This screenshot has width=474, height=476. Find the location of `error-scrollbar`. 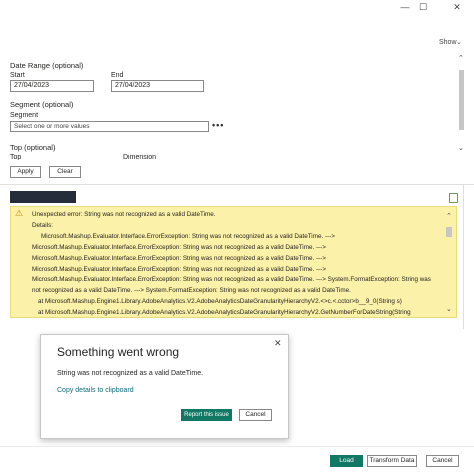

error-scrollbar is located at coordinates (449, 262).